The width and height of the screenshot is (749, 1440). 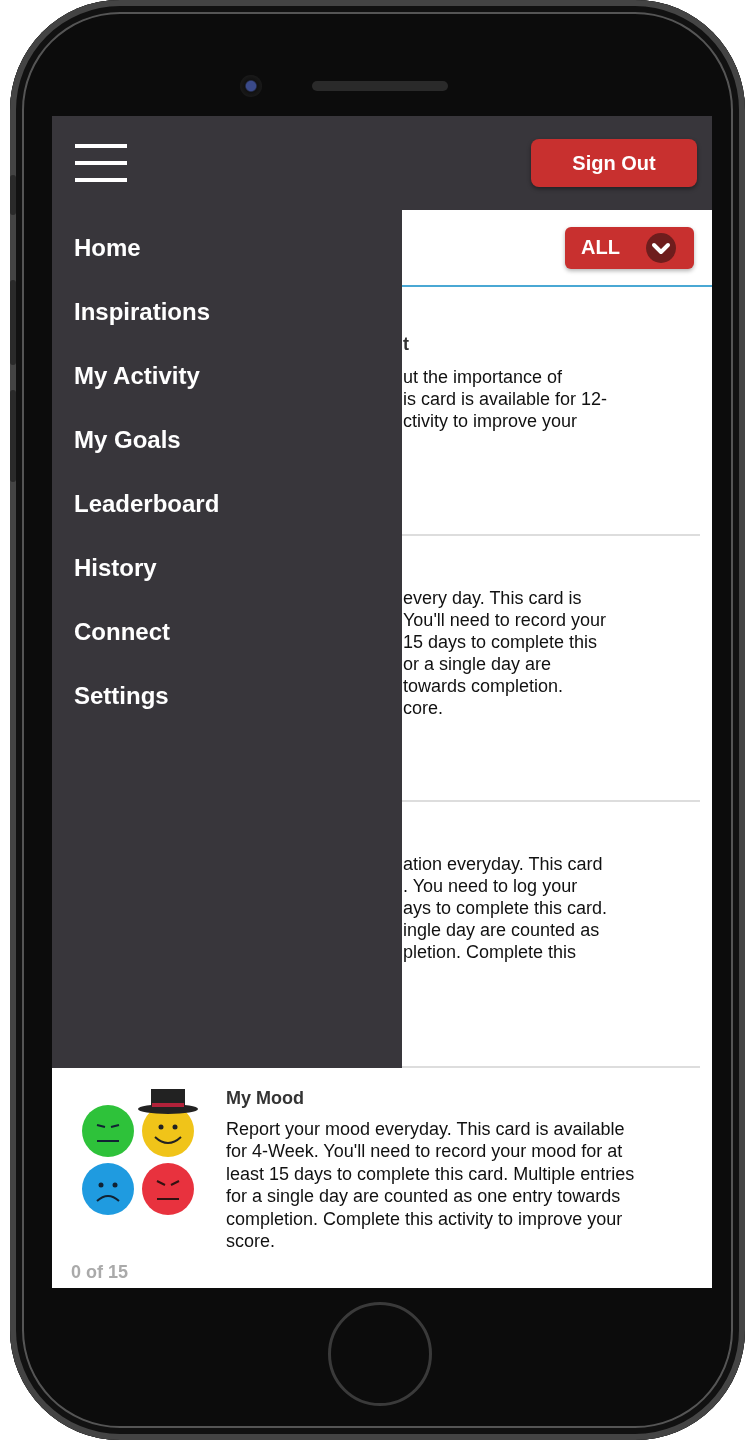 What do you see at coordinates (506, 399) in the screenshot?
I see `card-description: is card is available for 12-` at bounding box center [506, 399].